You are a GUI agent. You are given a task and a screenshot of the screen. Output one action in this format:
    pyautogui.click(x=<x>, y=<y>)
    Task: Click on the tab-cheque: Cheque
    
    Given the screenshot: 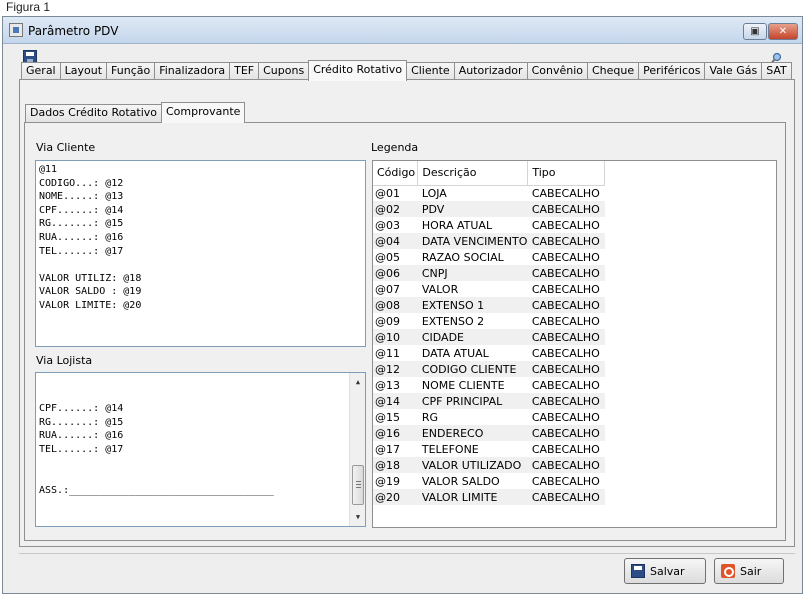 What is the action you would take?
    pyautogui.click(x=613, y=71)
    